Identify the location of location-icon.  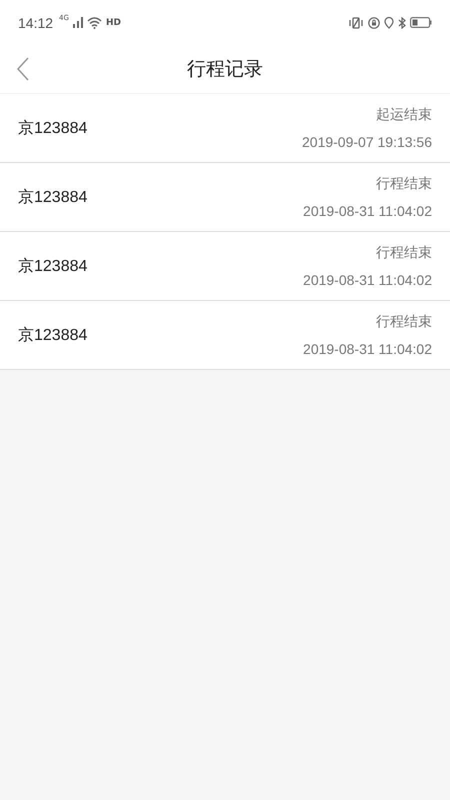
(389, 22).